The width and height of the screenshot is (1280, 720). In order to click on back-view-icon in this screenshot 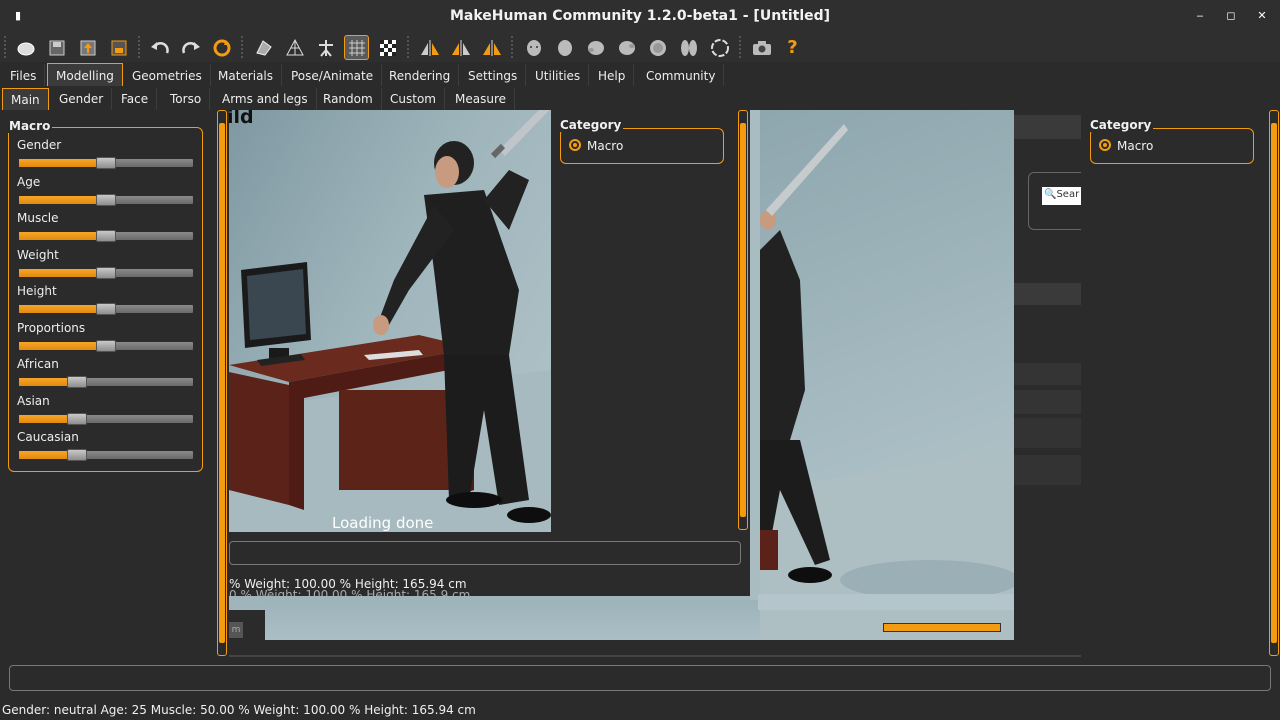, I will do `click(564, 47)`.